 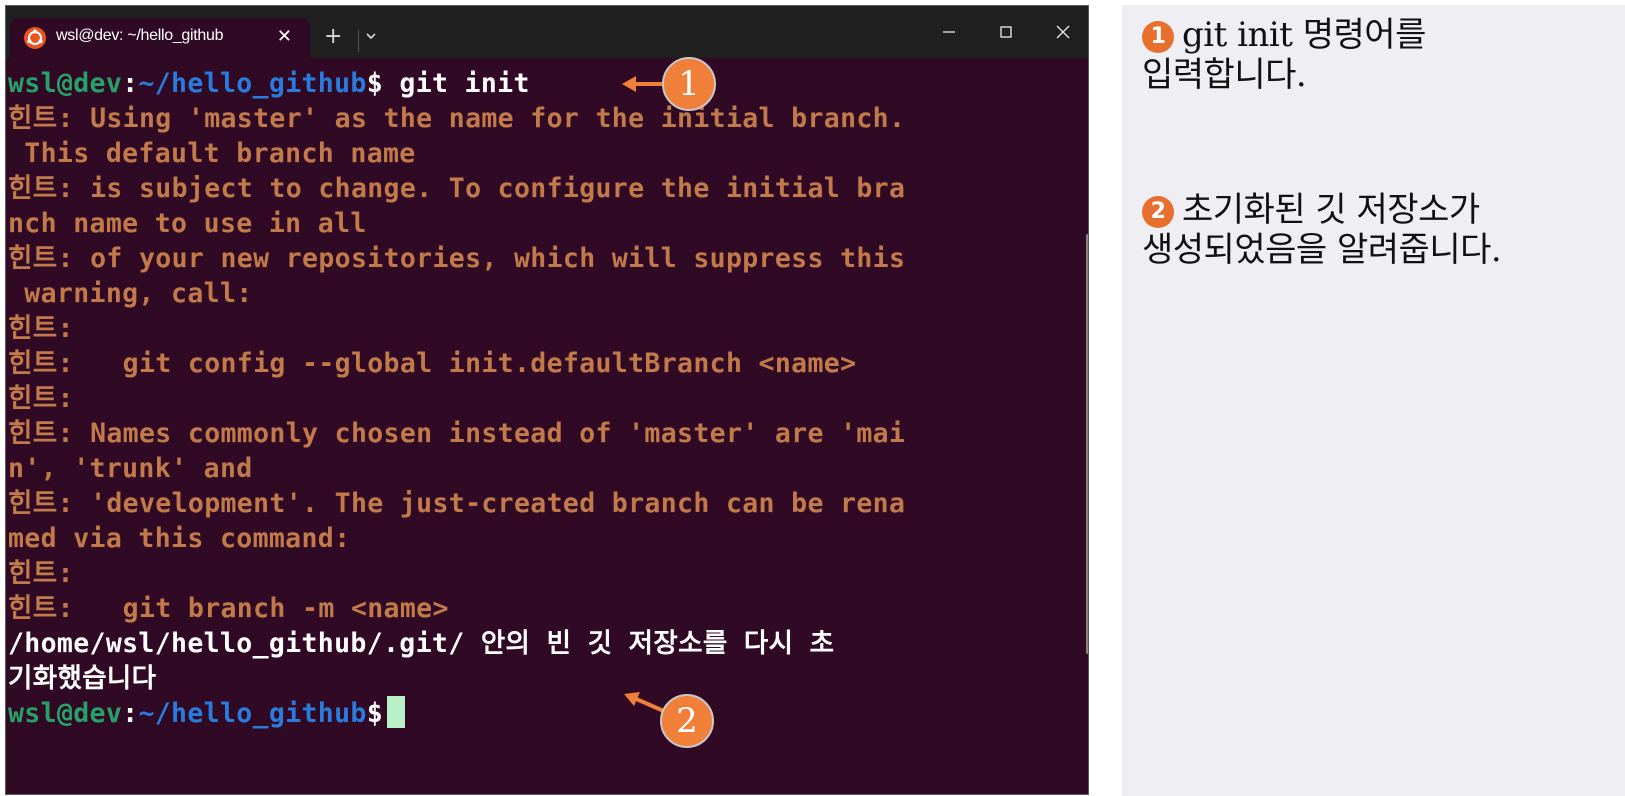 I want to click on hint-line: This default branch name, so click(x=212, y=153).